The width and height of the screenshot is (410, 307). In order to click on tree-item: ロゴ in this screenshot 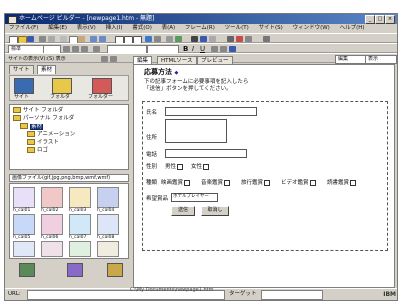, I will do `click(37, 150)`.